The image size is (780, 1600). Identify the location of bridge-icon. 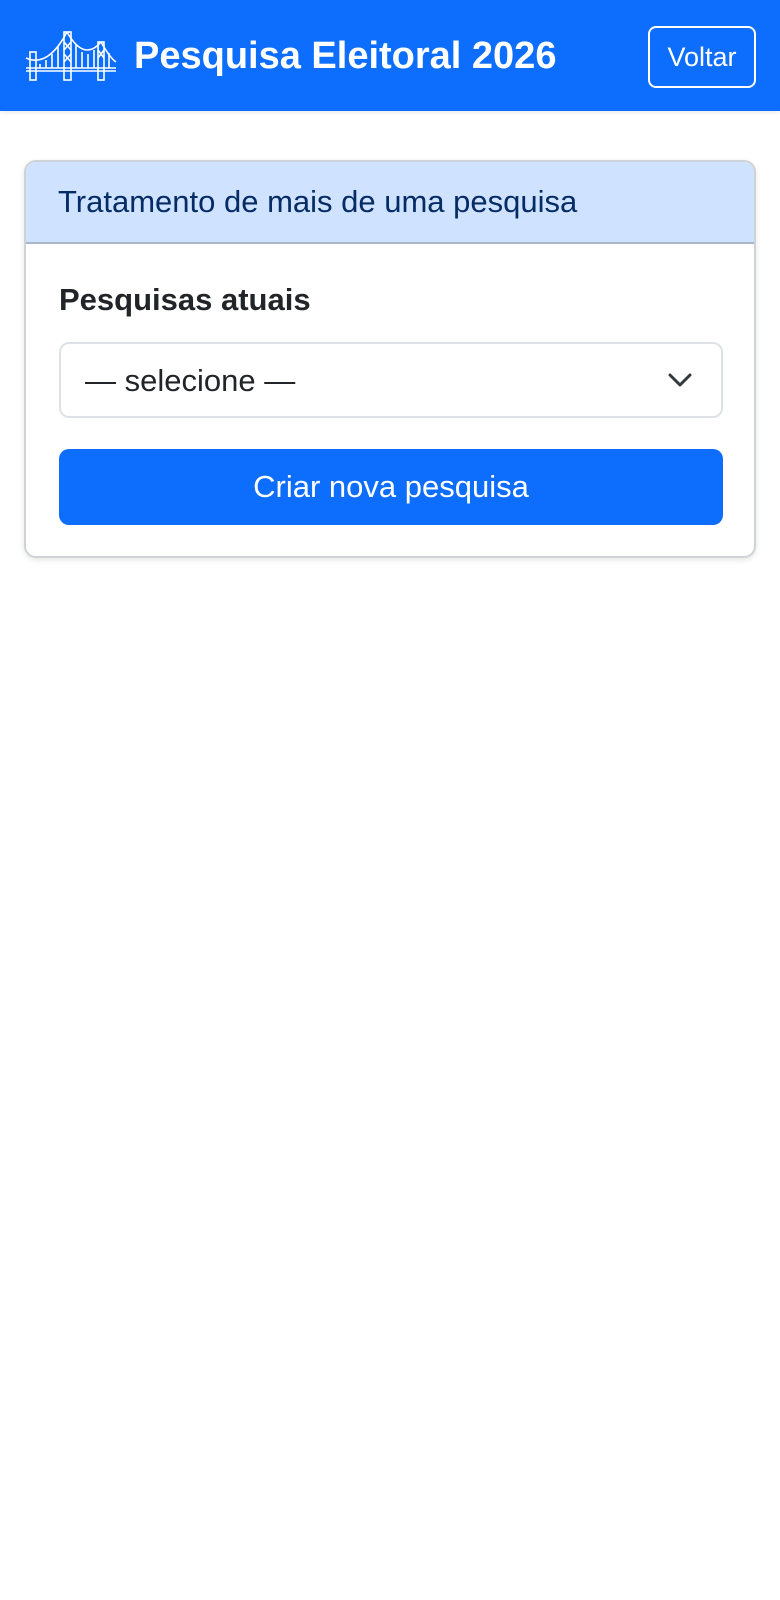
(71, 56).